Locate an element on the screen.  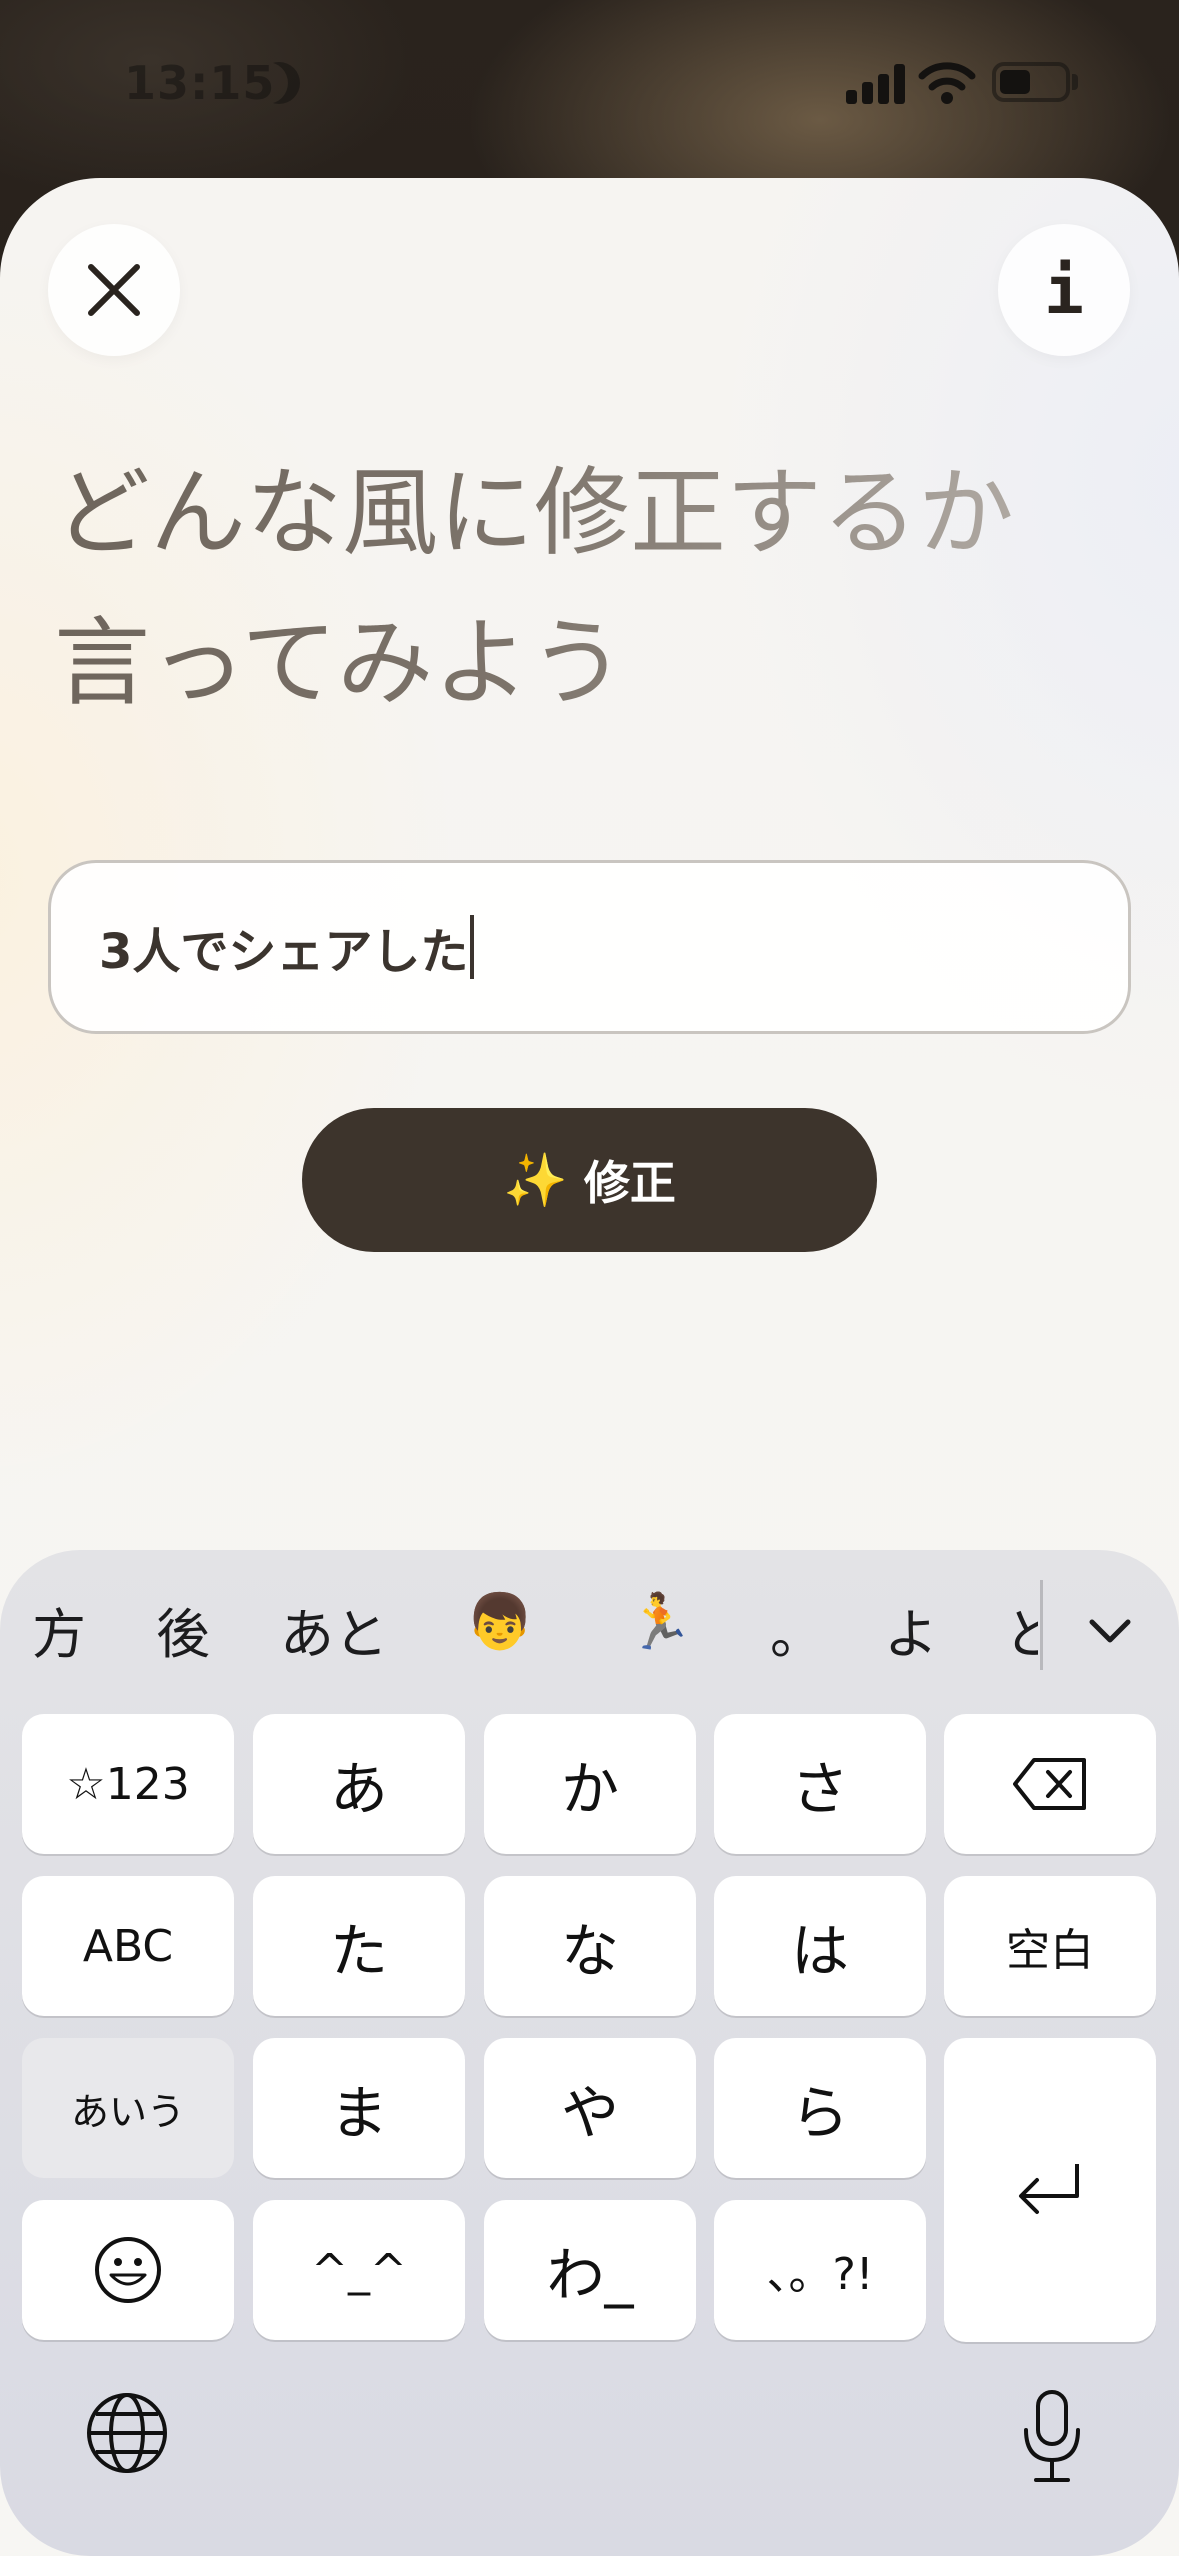
suggestion-item: あと is located at coordinates (334, 1629).